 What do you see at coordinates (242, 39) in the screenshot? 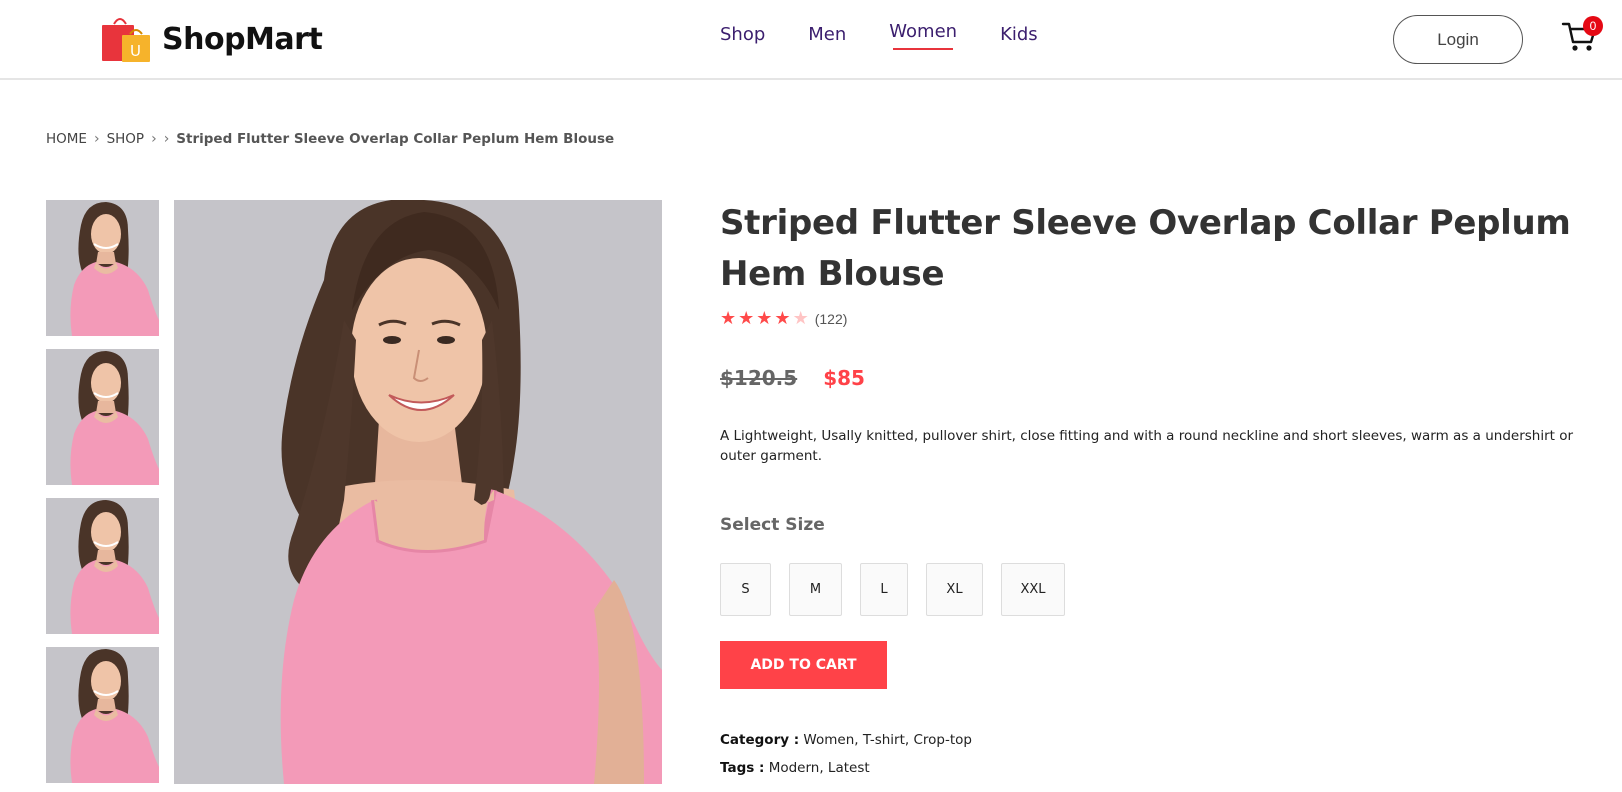
I see `brand-name: ShopMart` at bounding box center [242, 39].